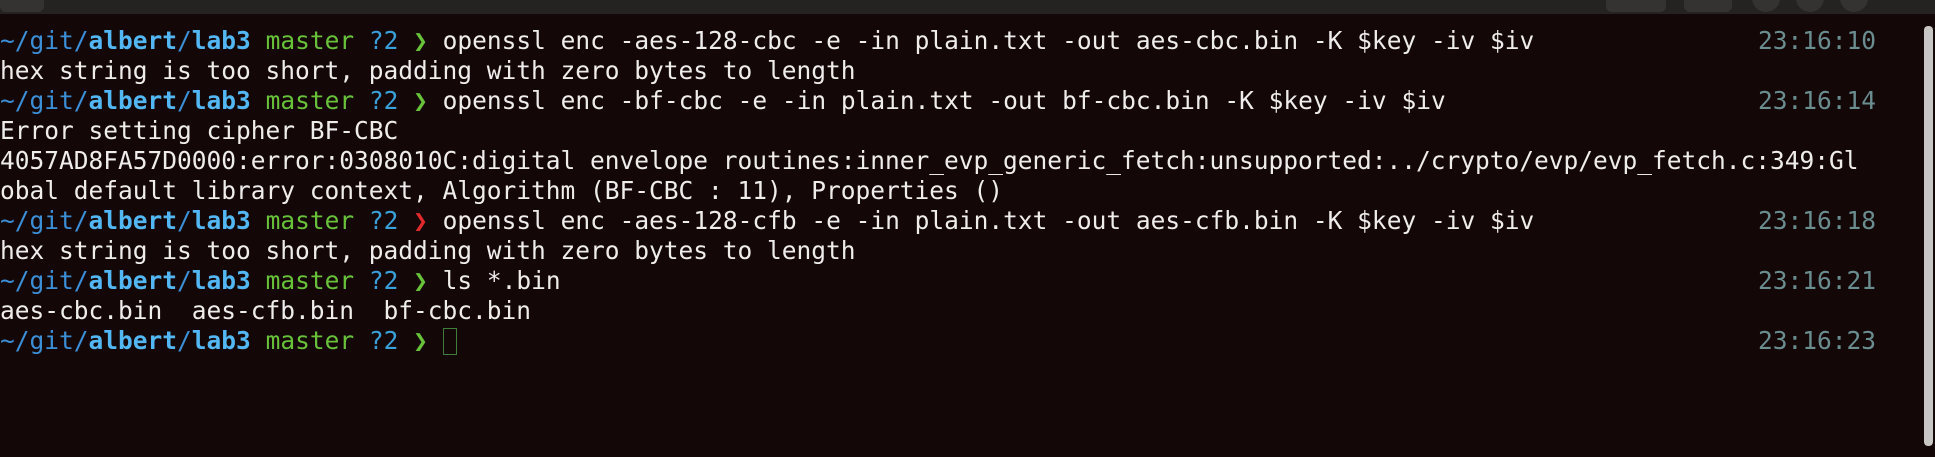 This screenshot has height=457, width=1935. Describe the element at coordinates (1928, 236) in the screenshot. I see `scrollbar-thumb` at that location.